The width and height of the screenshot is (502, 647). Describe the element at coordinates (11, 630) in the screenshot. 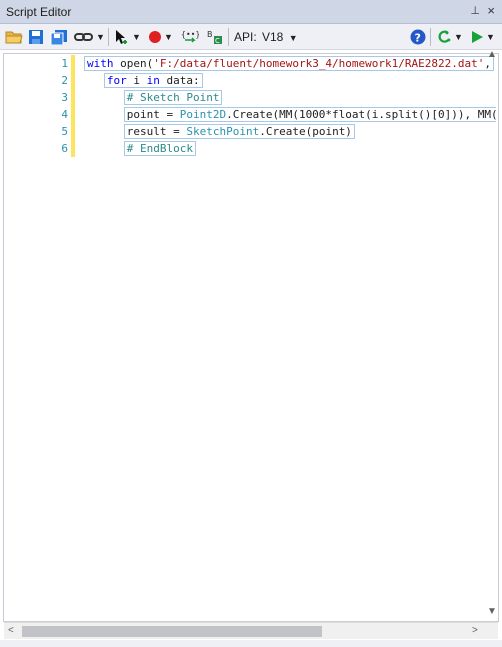

I see `scroll-left-icon: <` at that location.